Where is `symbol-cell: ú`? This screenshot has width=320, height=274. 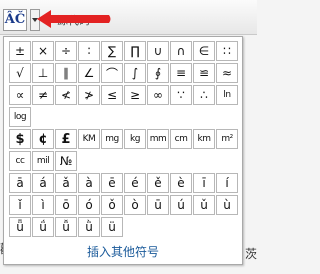
symbol-cell: ú is located at coordinates (181, 205).